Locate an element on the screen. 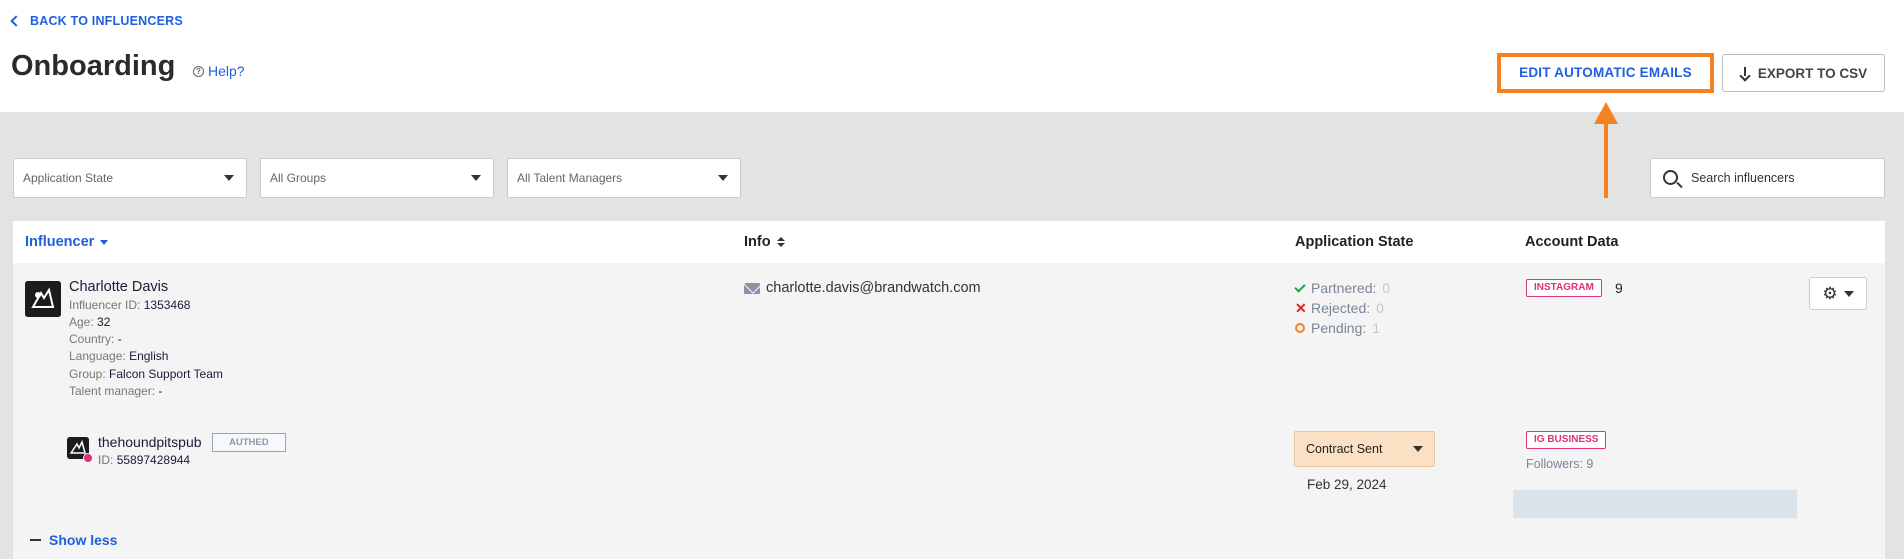 The height and width of the screenshot is (559, 1904). column-header-influencer: Influencer is located at coordinates (67, 242).